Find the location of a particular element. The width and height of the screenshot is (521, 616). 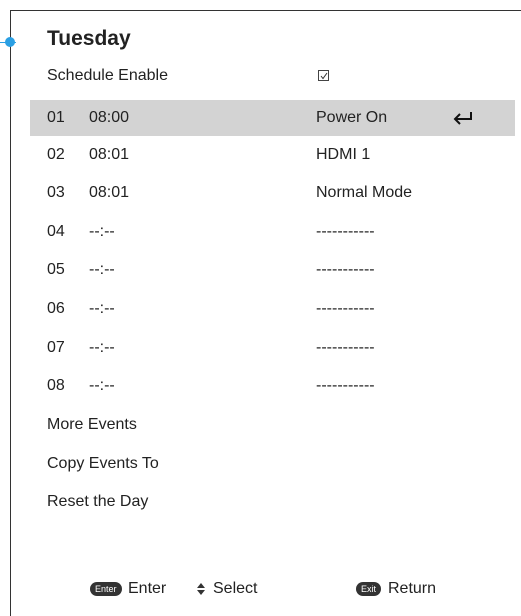

event-number: 08 is located at coordinates (56, 385).